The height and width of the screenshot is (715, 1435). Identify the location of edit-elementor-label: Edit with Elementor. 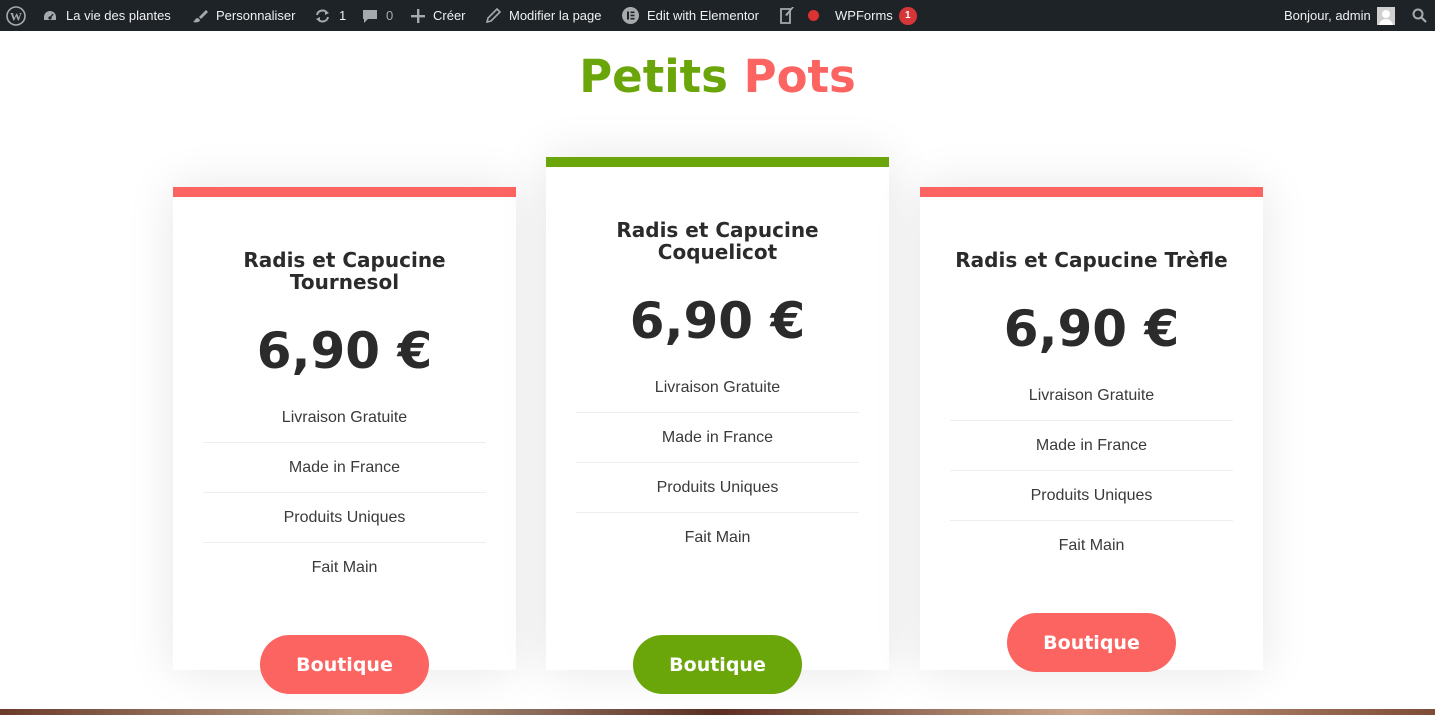
(703, 15).